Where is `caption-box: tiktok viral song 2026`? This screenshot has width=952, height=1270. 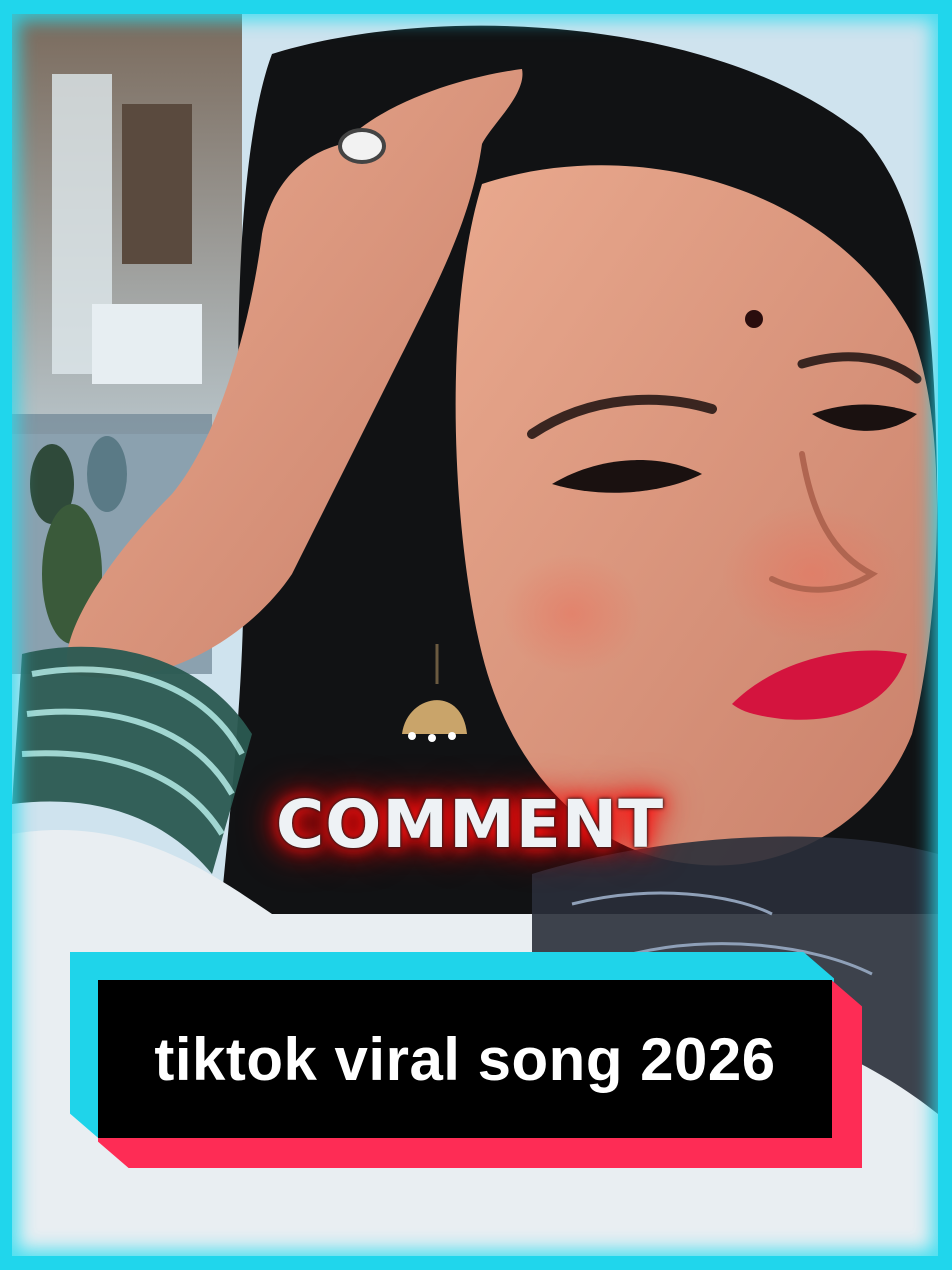 caption-box: tiktok viral song 2026 is located at coordinates (465, 1059).